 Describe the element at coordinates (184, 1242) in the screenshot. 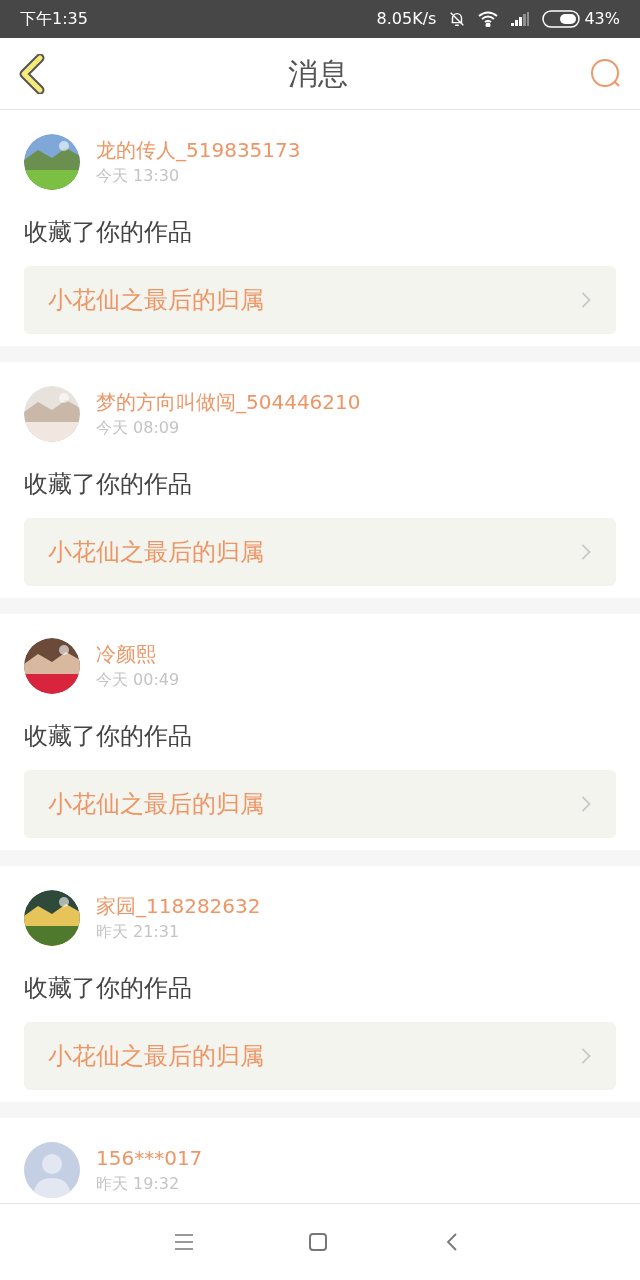

I see `menu-icon` at that location.